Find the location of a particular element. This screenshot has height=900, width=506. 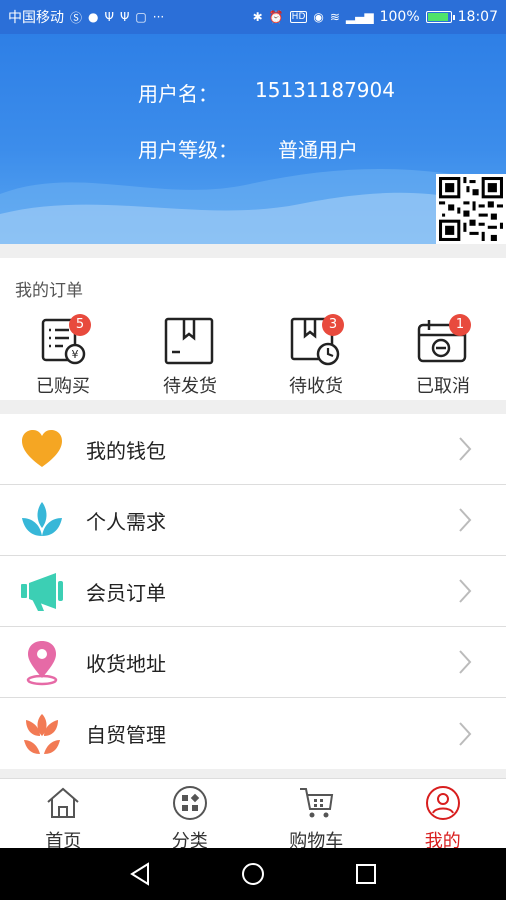

location-pin-icon is located at coordinates (42, 663).